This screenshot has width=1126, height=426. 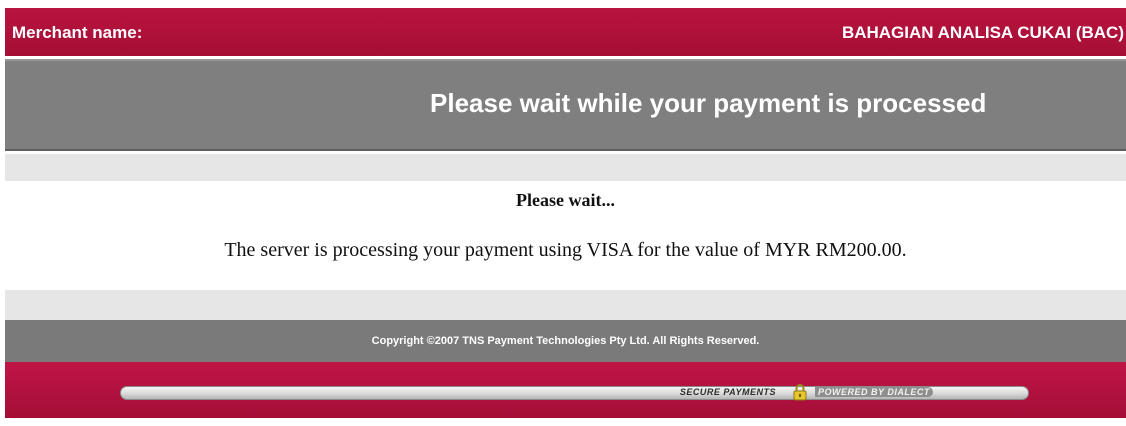 What do you see at coordinates (874, 392) in the screenshot?
I see `powered-by-label: POWERED BY DIALECT` at bounding box center [874, 392].